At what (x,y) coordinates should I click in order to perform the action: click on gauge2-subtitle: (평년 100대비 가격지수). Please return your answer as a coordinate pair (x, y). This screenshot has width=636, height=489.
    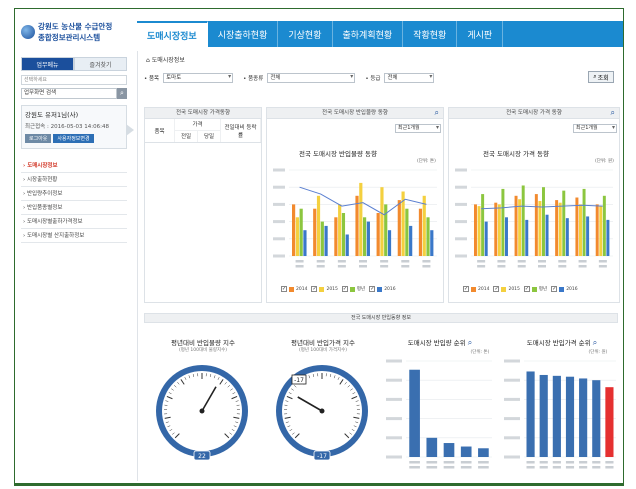
    Looking at the image, I should click on (323, 350).